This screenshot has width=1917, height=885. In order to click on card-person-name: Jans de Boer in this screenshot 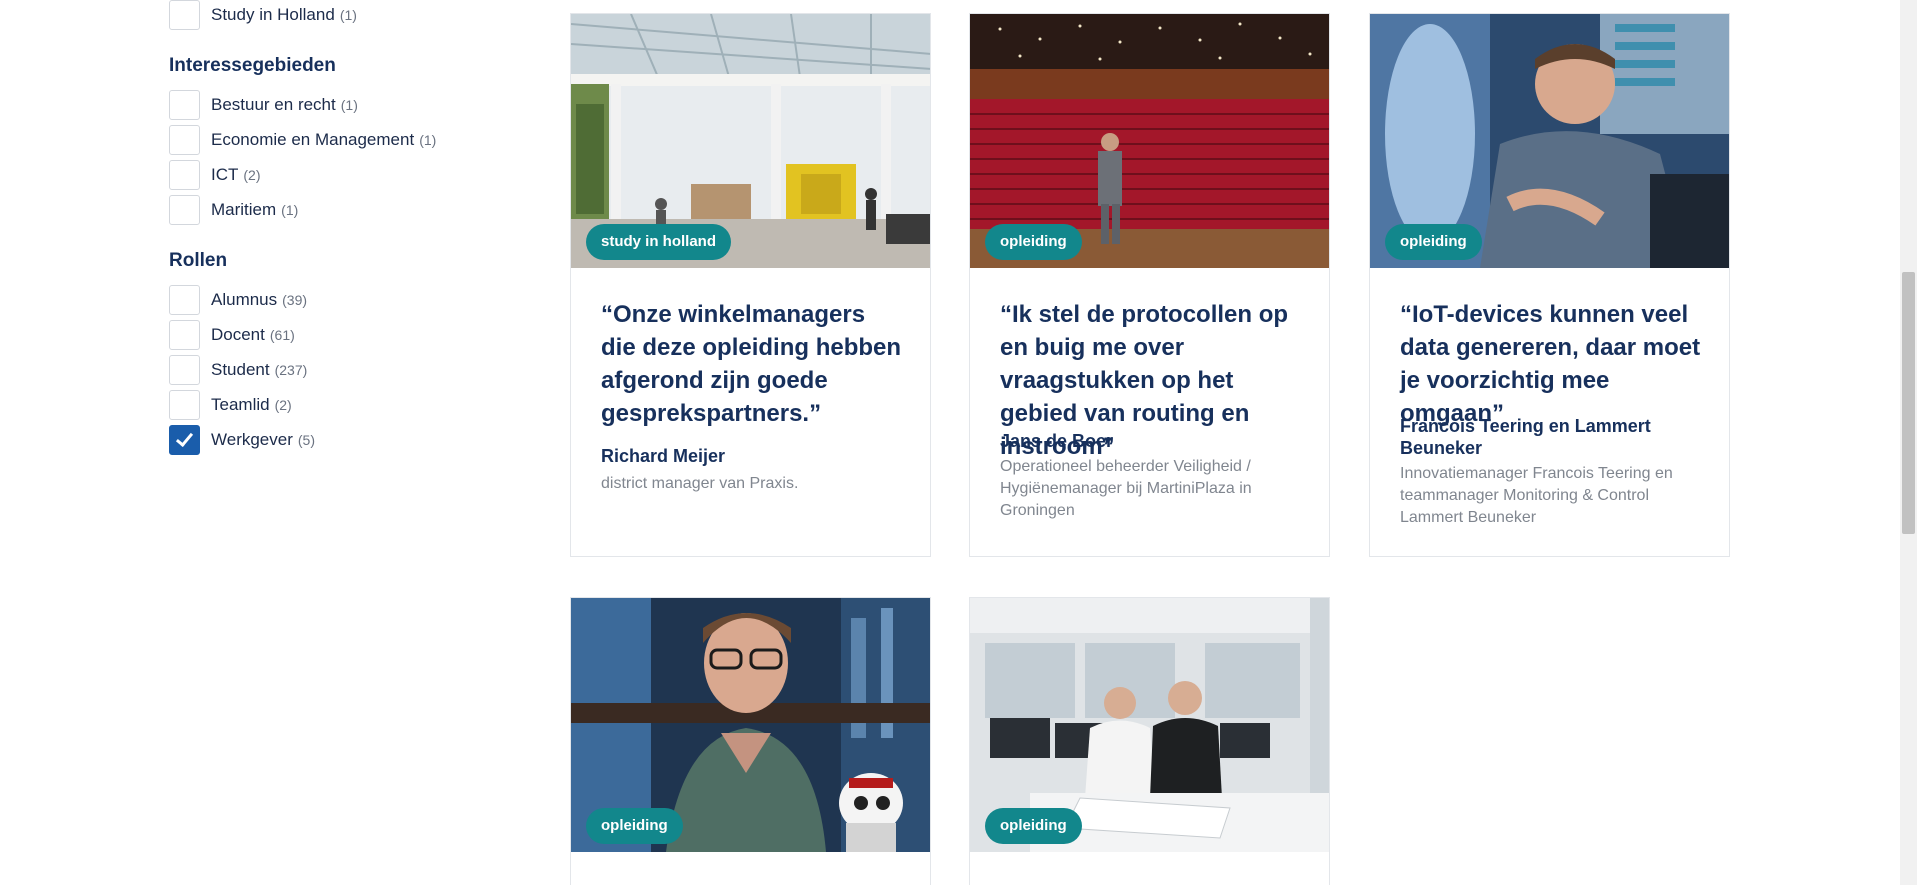, I will do `click(1057, 441)`.